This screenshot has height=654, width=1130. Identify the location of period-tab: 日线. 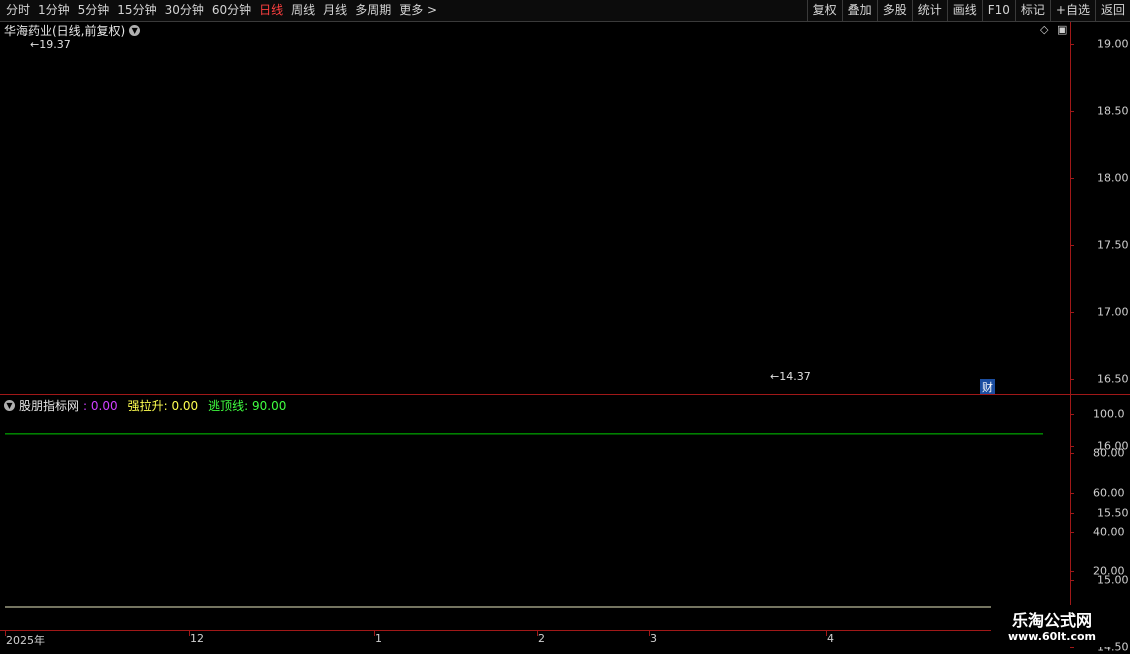
(271, 10).